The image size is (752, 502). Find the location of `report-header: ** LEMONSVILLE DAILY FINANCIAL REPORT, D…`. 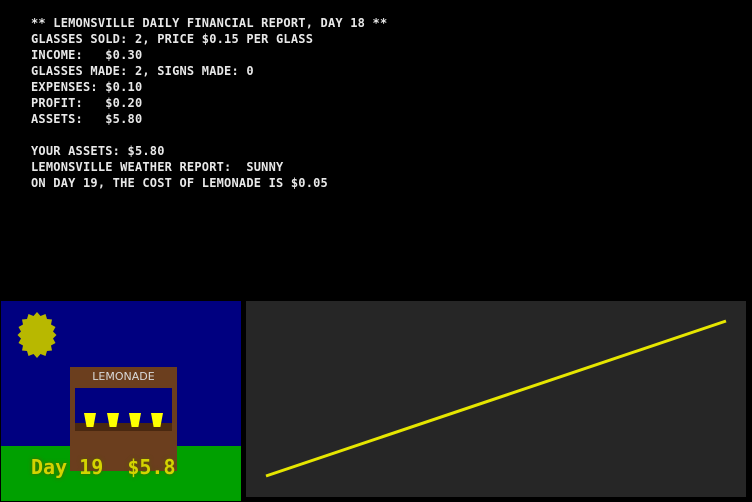

report-header: ** LEMONSVILLE DAILY FINANCIAL REPORT, D… is located at coordinates (209, 23).